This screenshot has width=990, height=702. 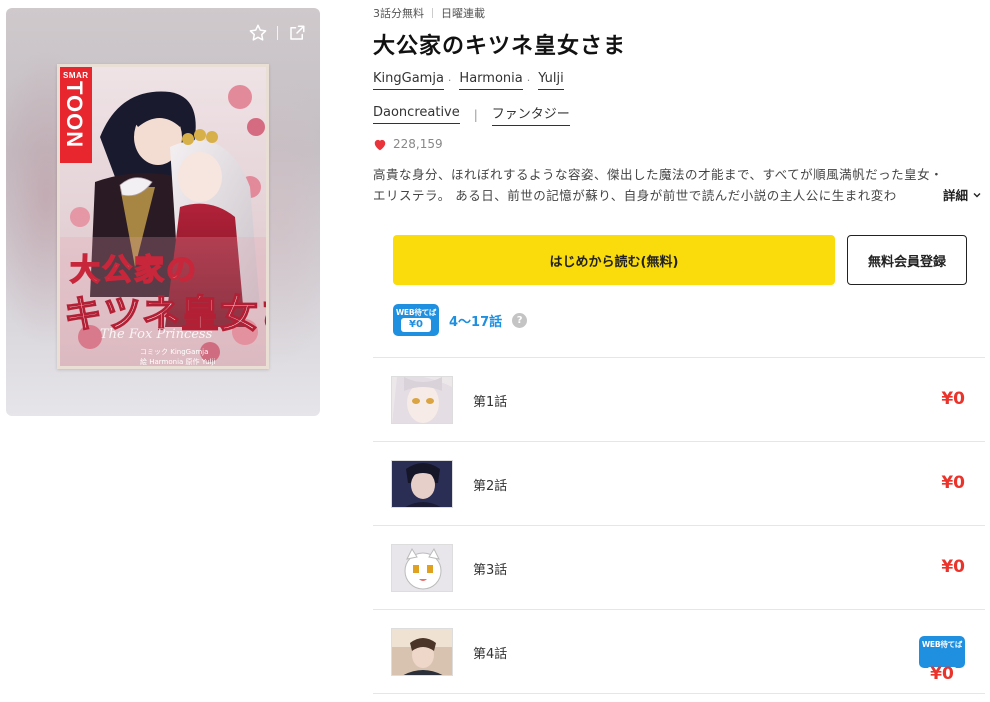 I want to click on help-icon: ?, so click(x=520, y=320).